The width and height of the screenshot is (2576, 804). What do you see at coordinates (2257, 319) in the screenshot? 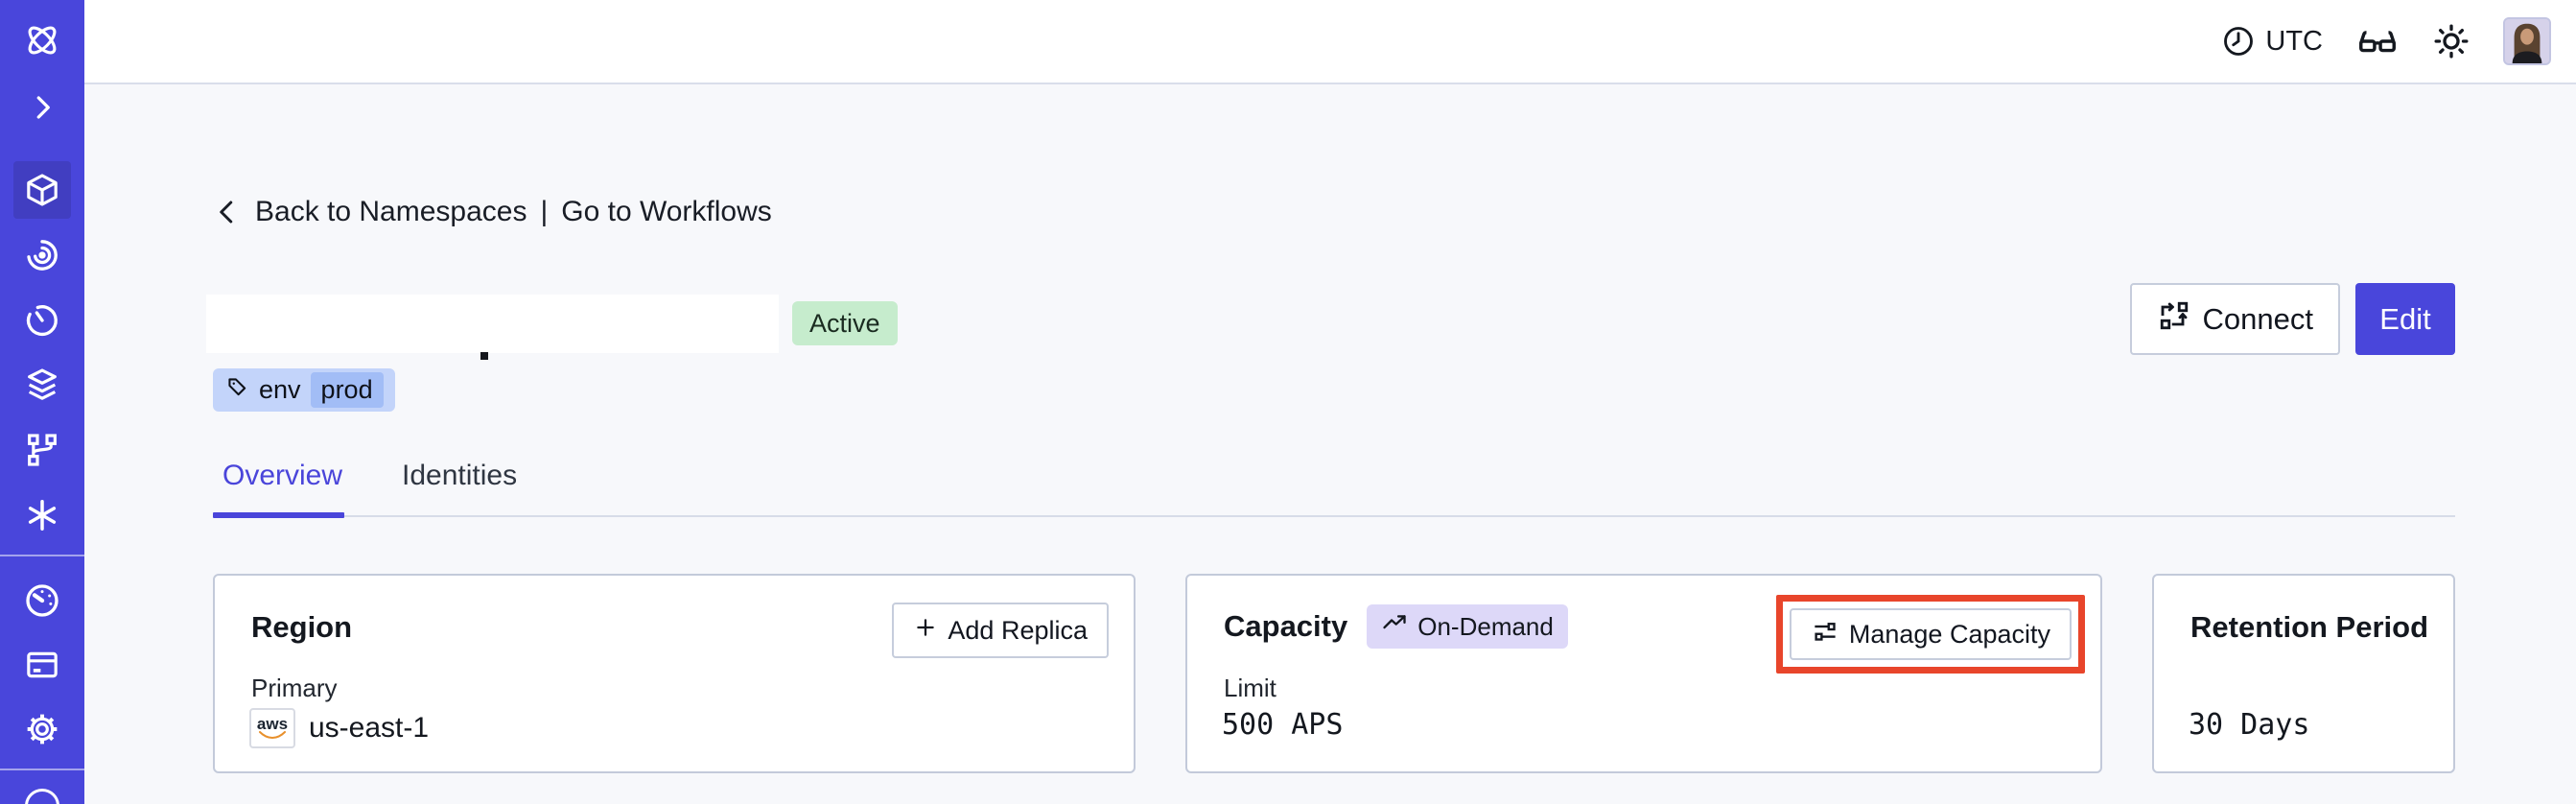
I see `connect-label: Connect` at bounding box center [2257, 319].